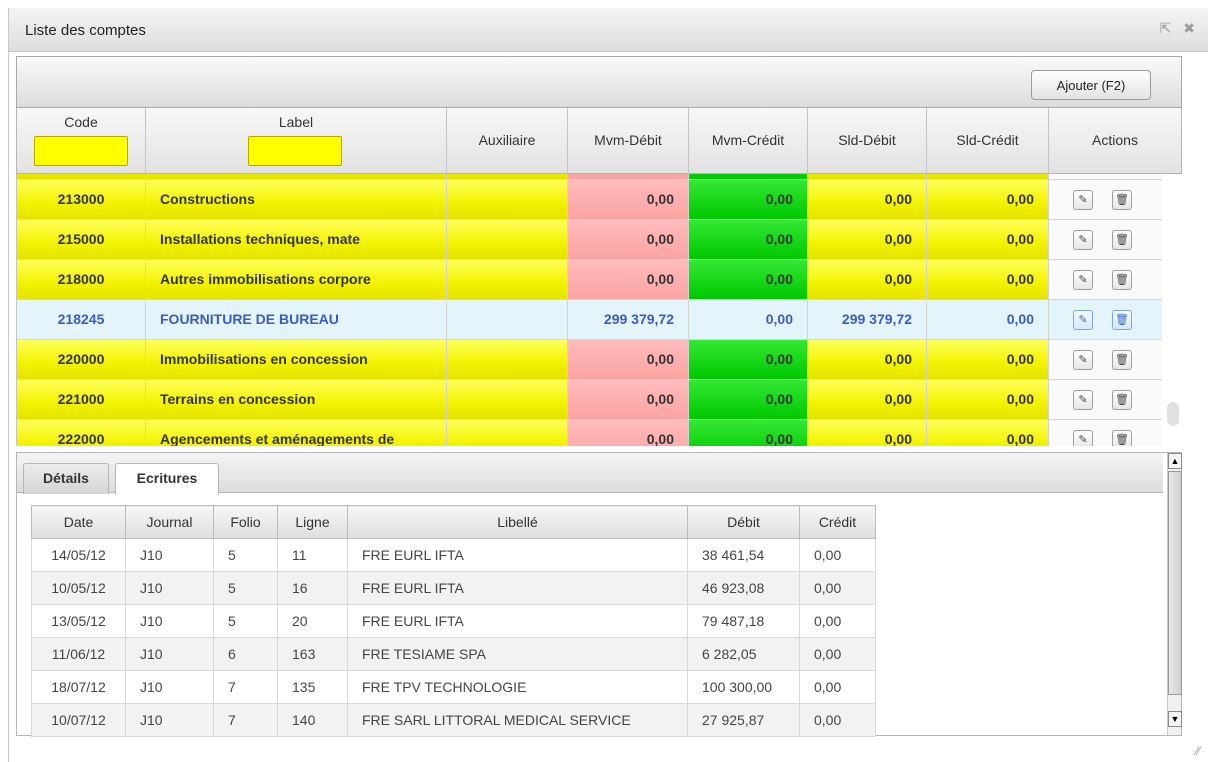 This screenshot has height=762, width=1208. Describe the element at coordinates (867, 141) in the screenshot. I see `column-header-sld-debit: Sld-Débit` at that location.